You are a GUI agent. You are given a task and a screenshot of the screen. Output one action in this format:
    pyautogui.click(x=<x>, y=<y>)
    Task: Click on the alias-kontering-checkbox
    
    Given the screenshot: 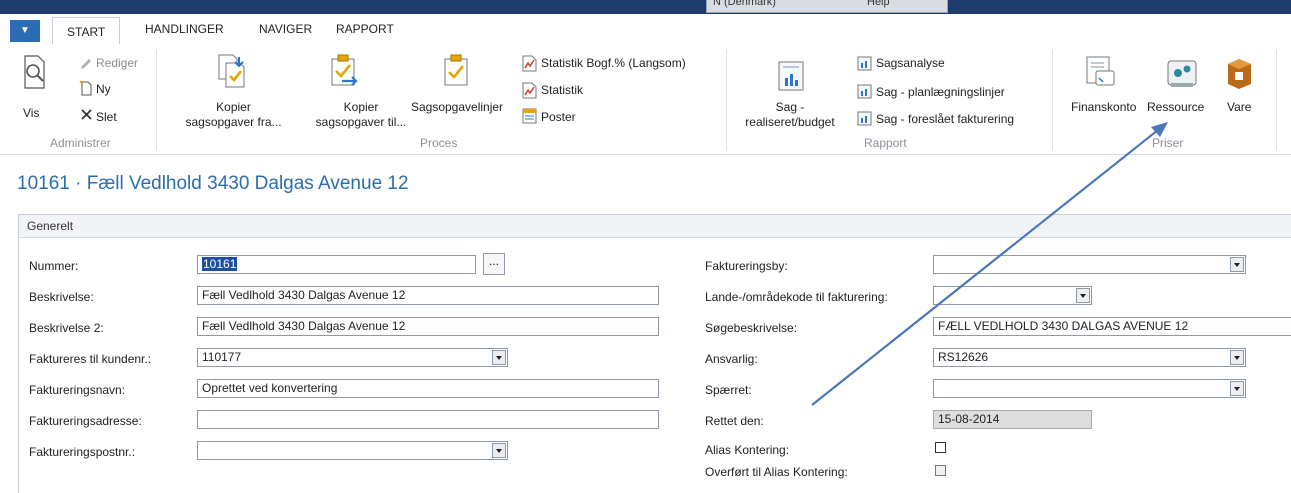 What is the action you would take?
    pyautogui.click(x=940, y=447)
    